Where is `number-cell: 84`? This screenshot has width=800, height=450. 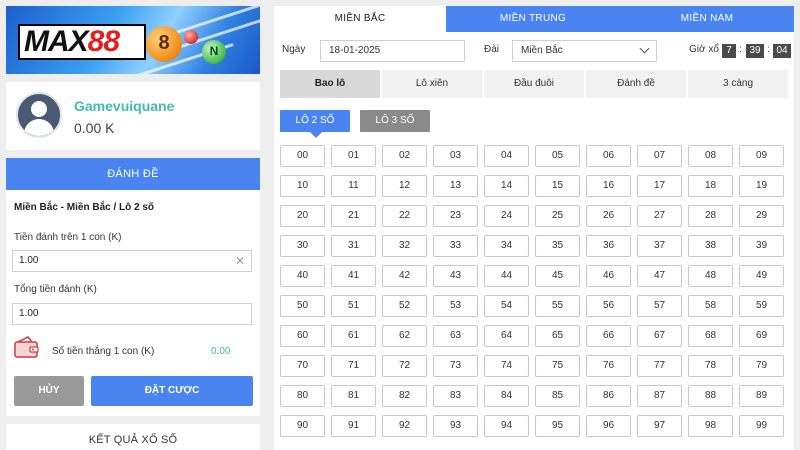 number-cell: 84 is located at coordinates (506, 396).